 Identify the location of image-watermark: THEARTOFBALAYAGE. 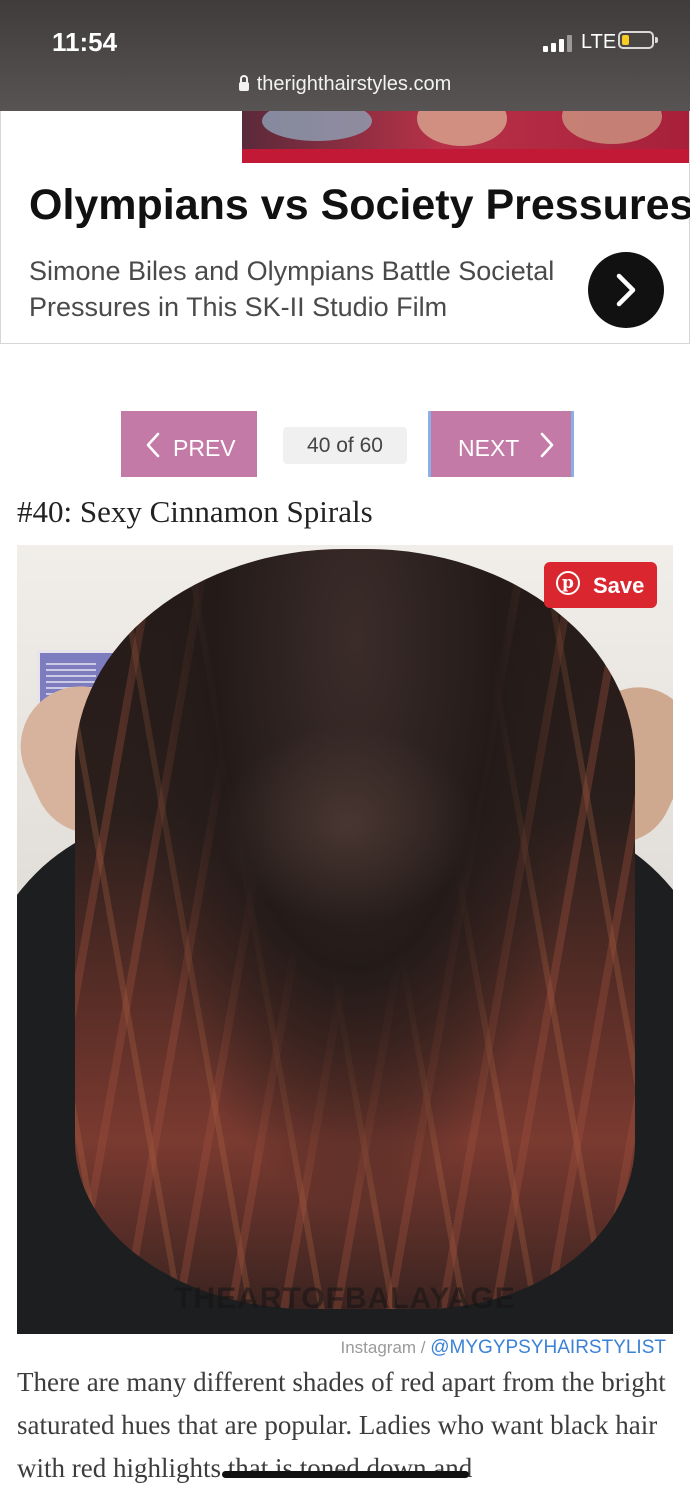
(345, 1298).